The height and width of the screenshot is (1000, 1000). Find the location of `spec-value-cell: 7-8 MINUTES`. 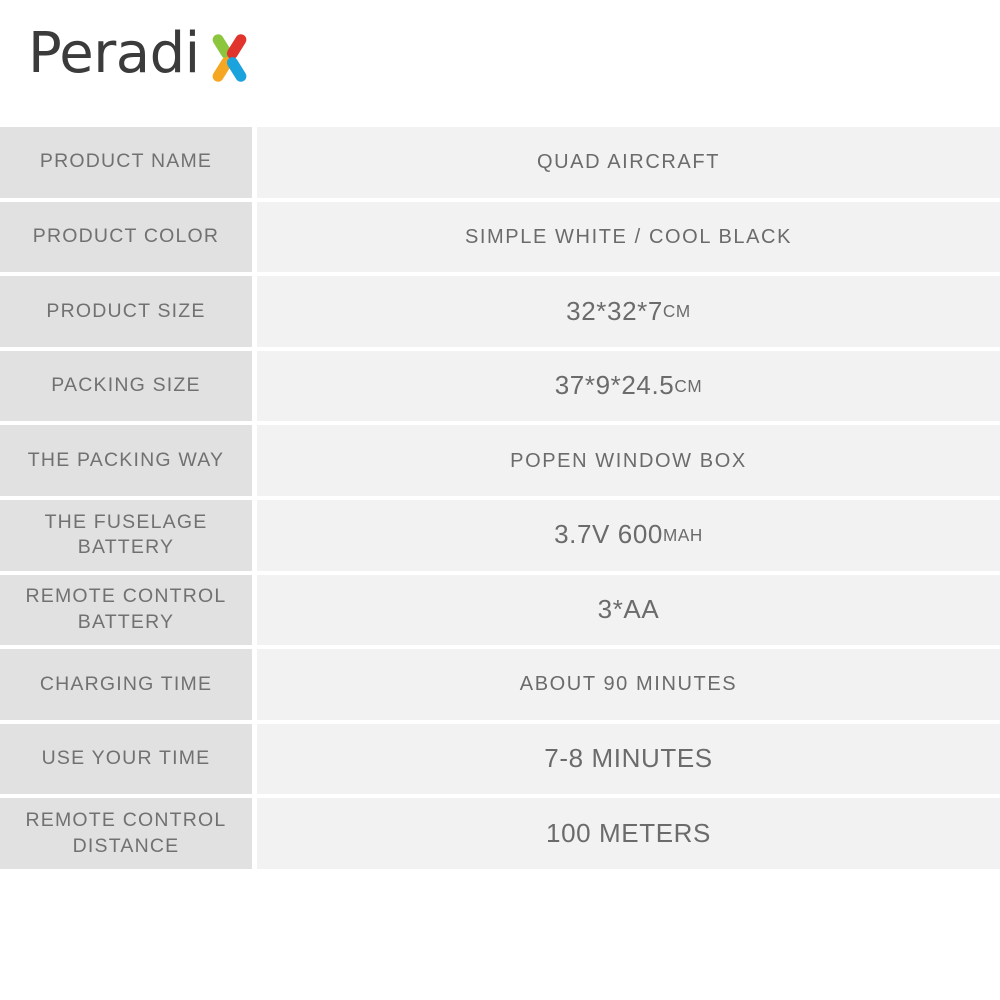

spec-value-cell: 7-8 MINUTES is located at coordinates (628, 761).